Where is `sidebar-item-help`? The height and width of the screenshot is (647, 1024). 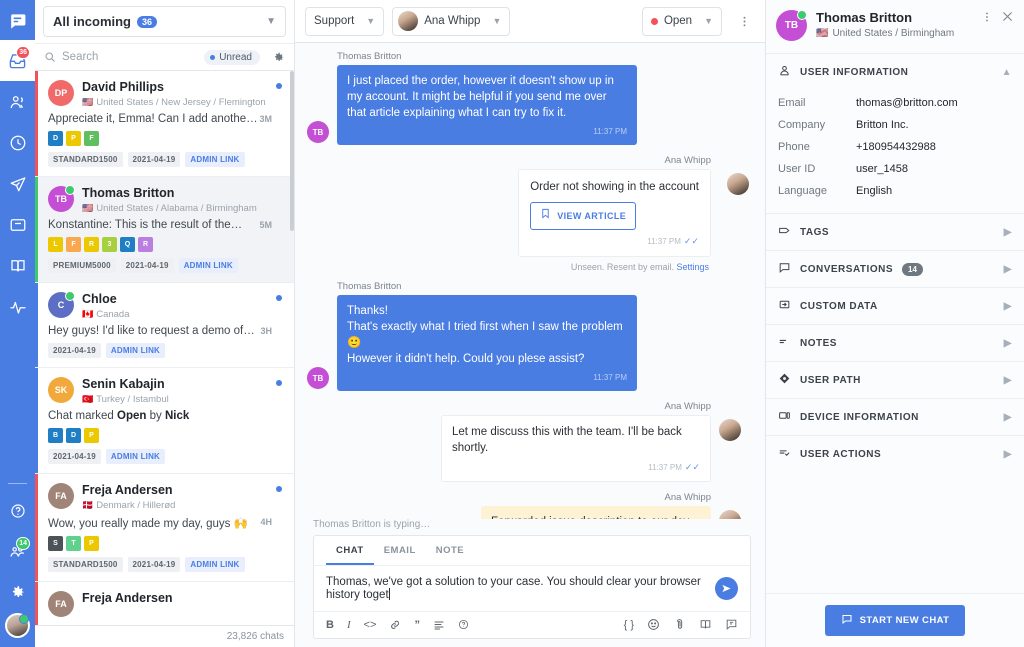 sidebar-item-help is located at coordinates (17, 510).